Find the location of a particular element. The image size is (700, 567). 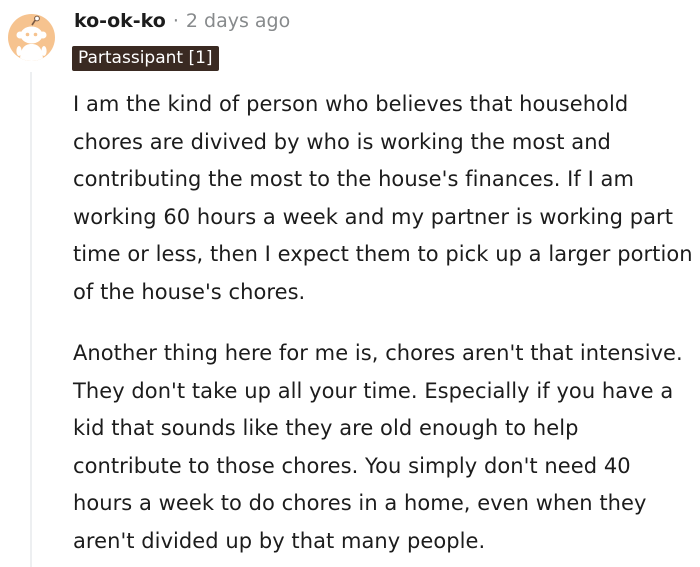

username-link: ko-ok-ko is located at coordinates (120, 21).